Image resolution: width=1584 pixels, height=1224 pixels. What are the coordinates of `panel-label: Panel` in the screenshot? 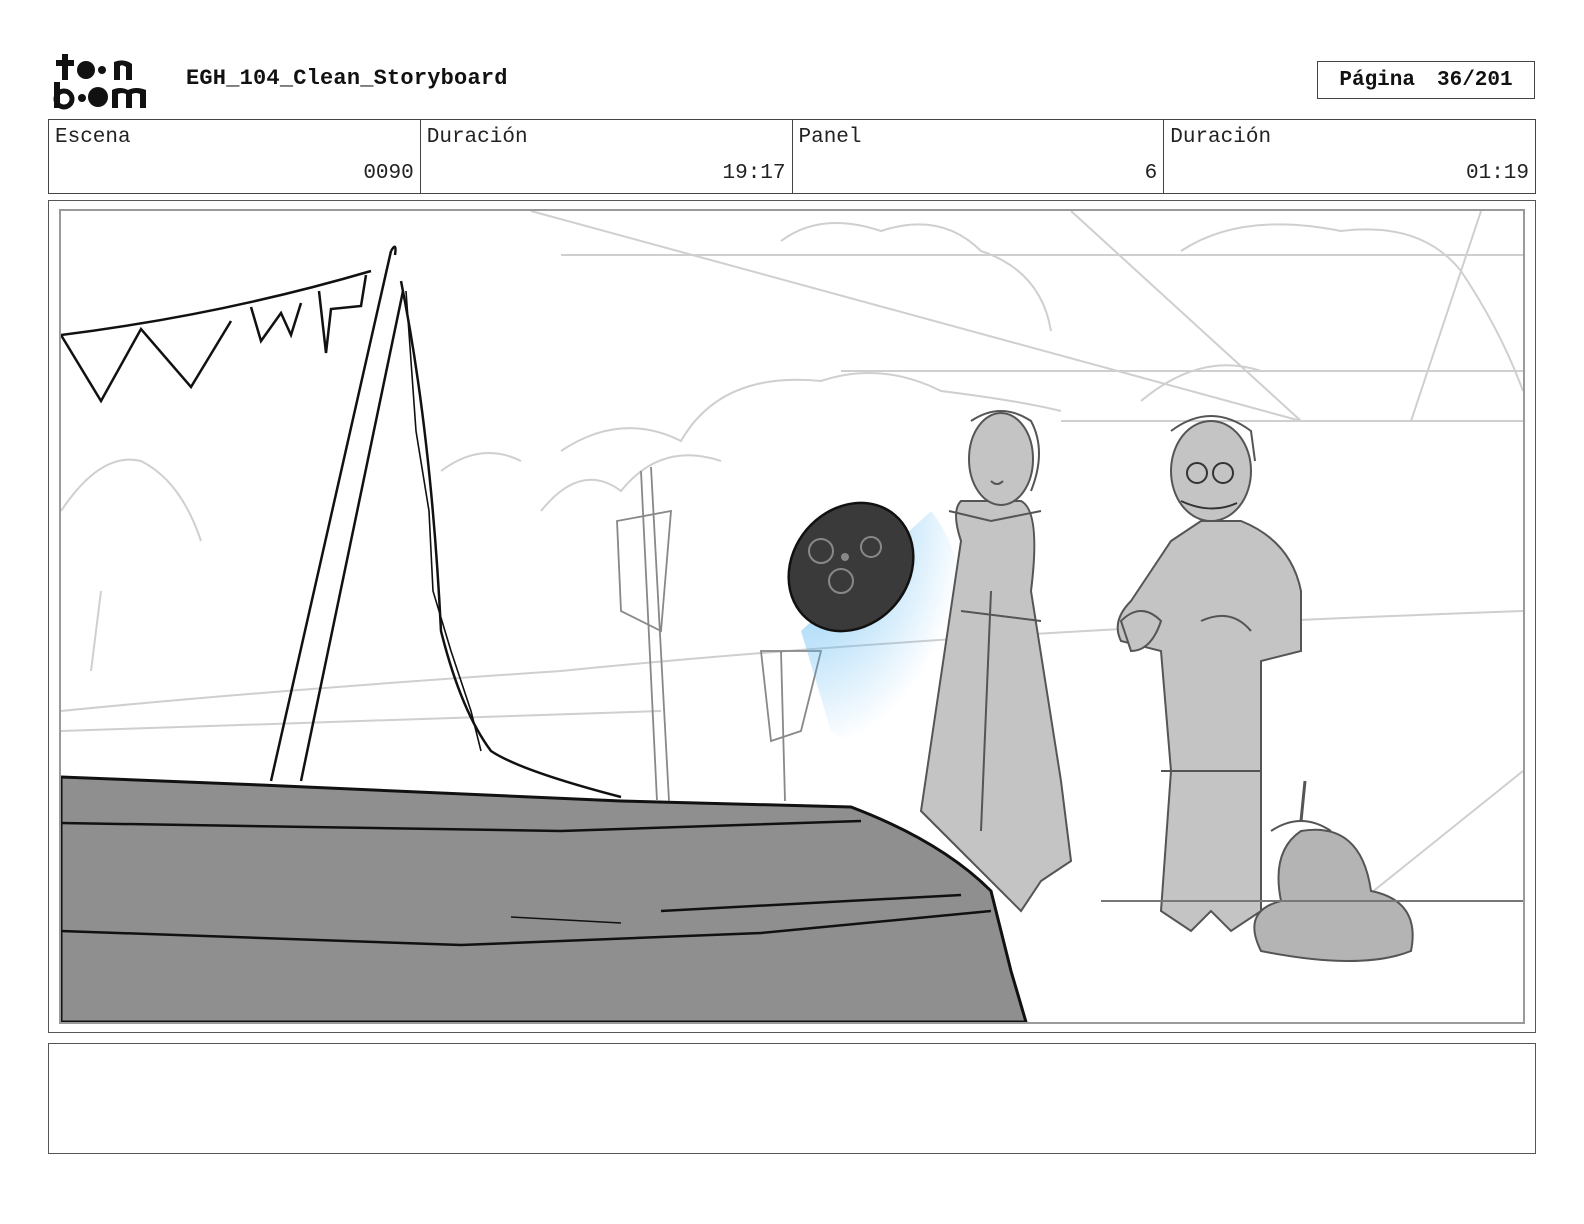 It's located at (830, 137).